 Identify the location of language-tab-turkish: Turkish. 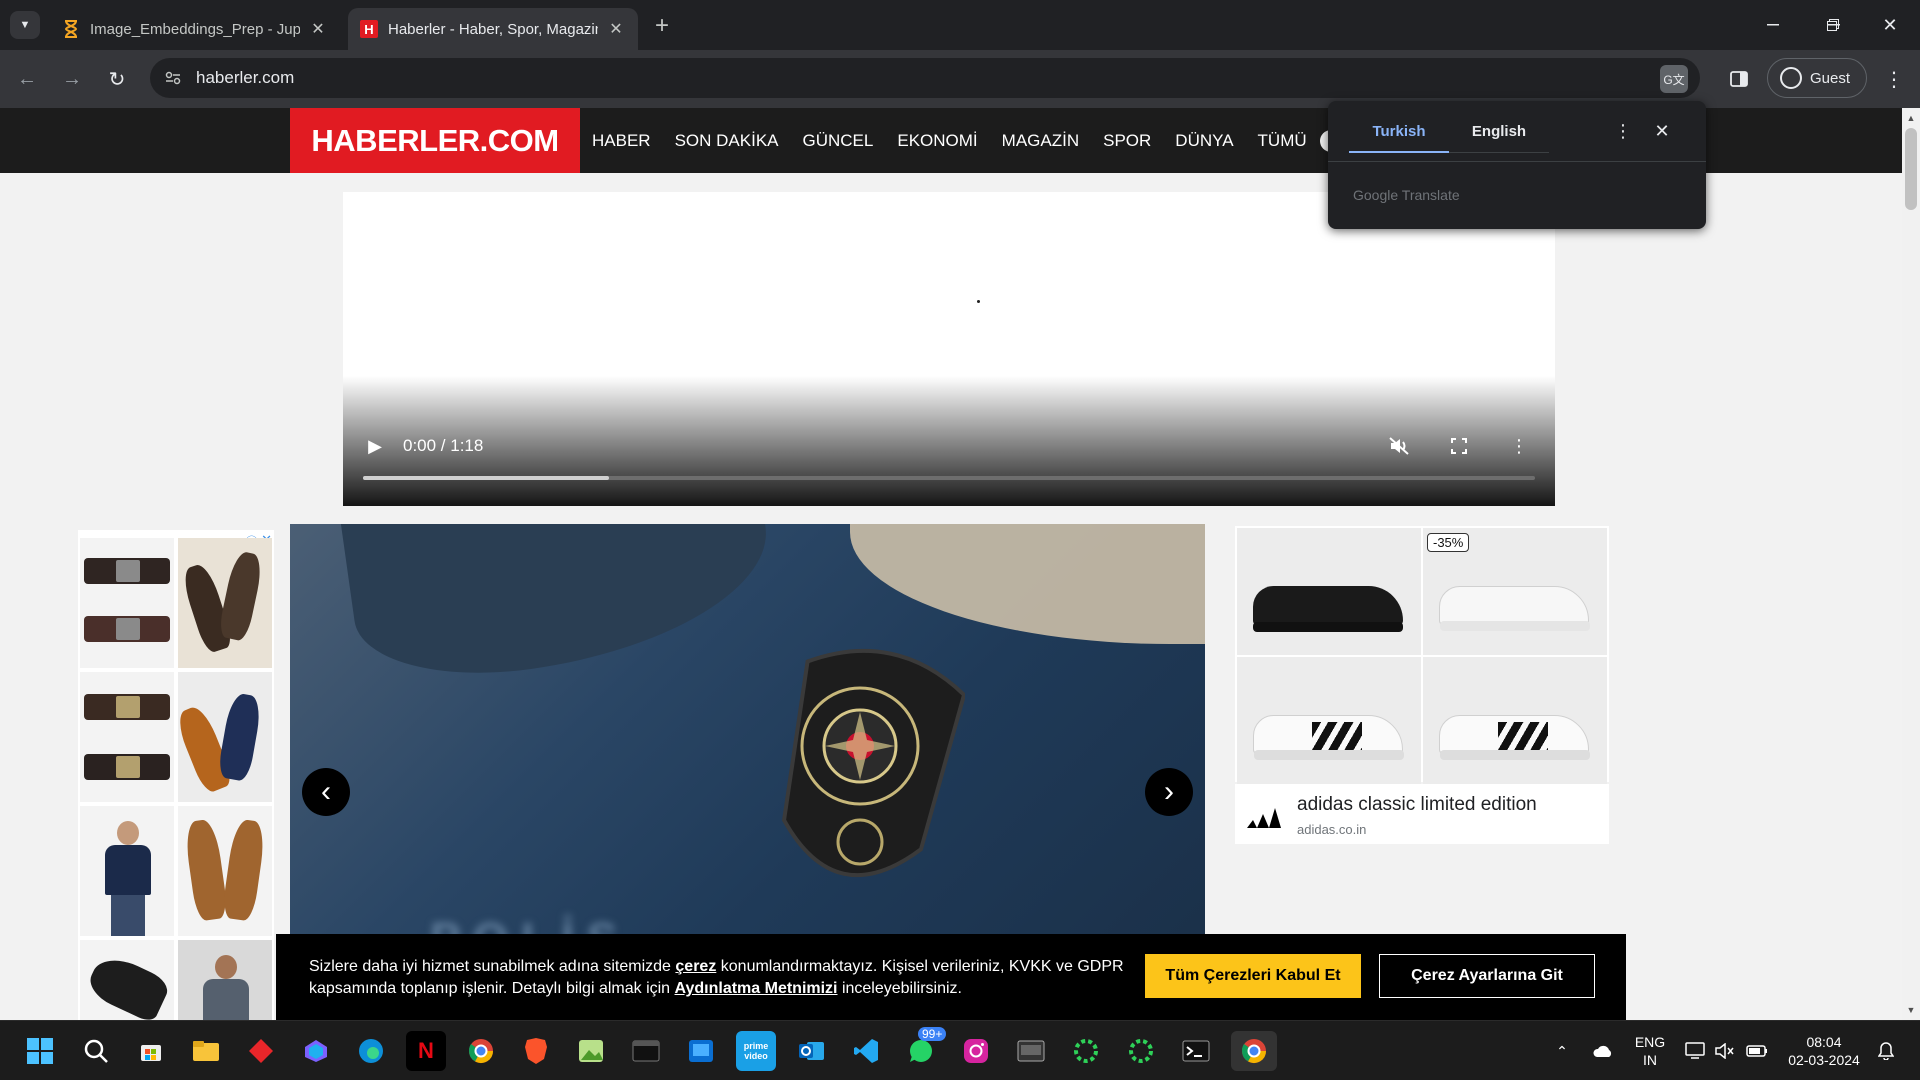
(1399, 132).